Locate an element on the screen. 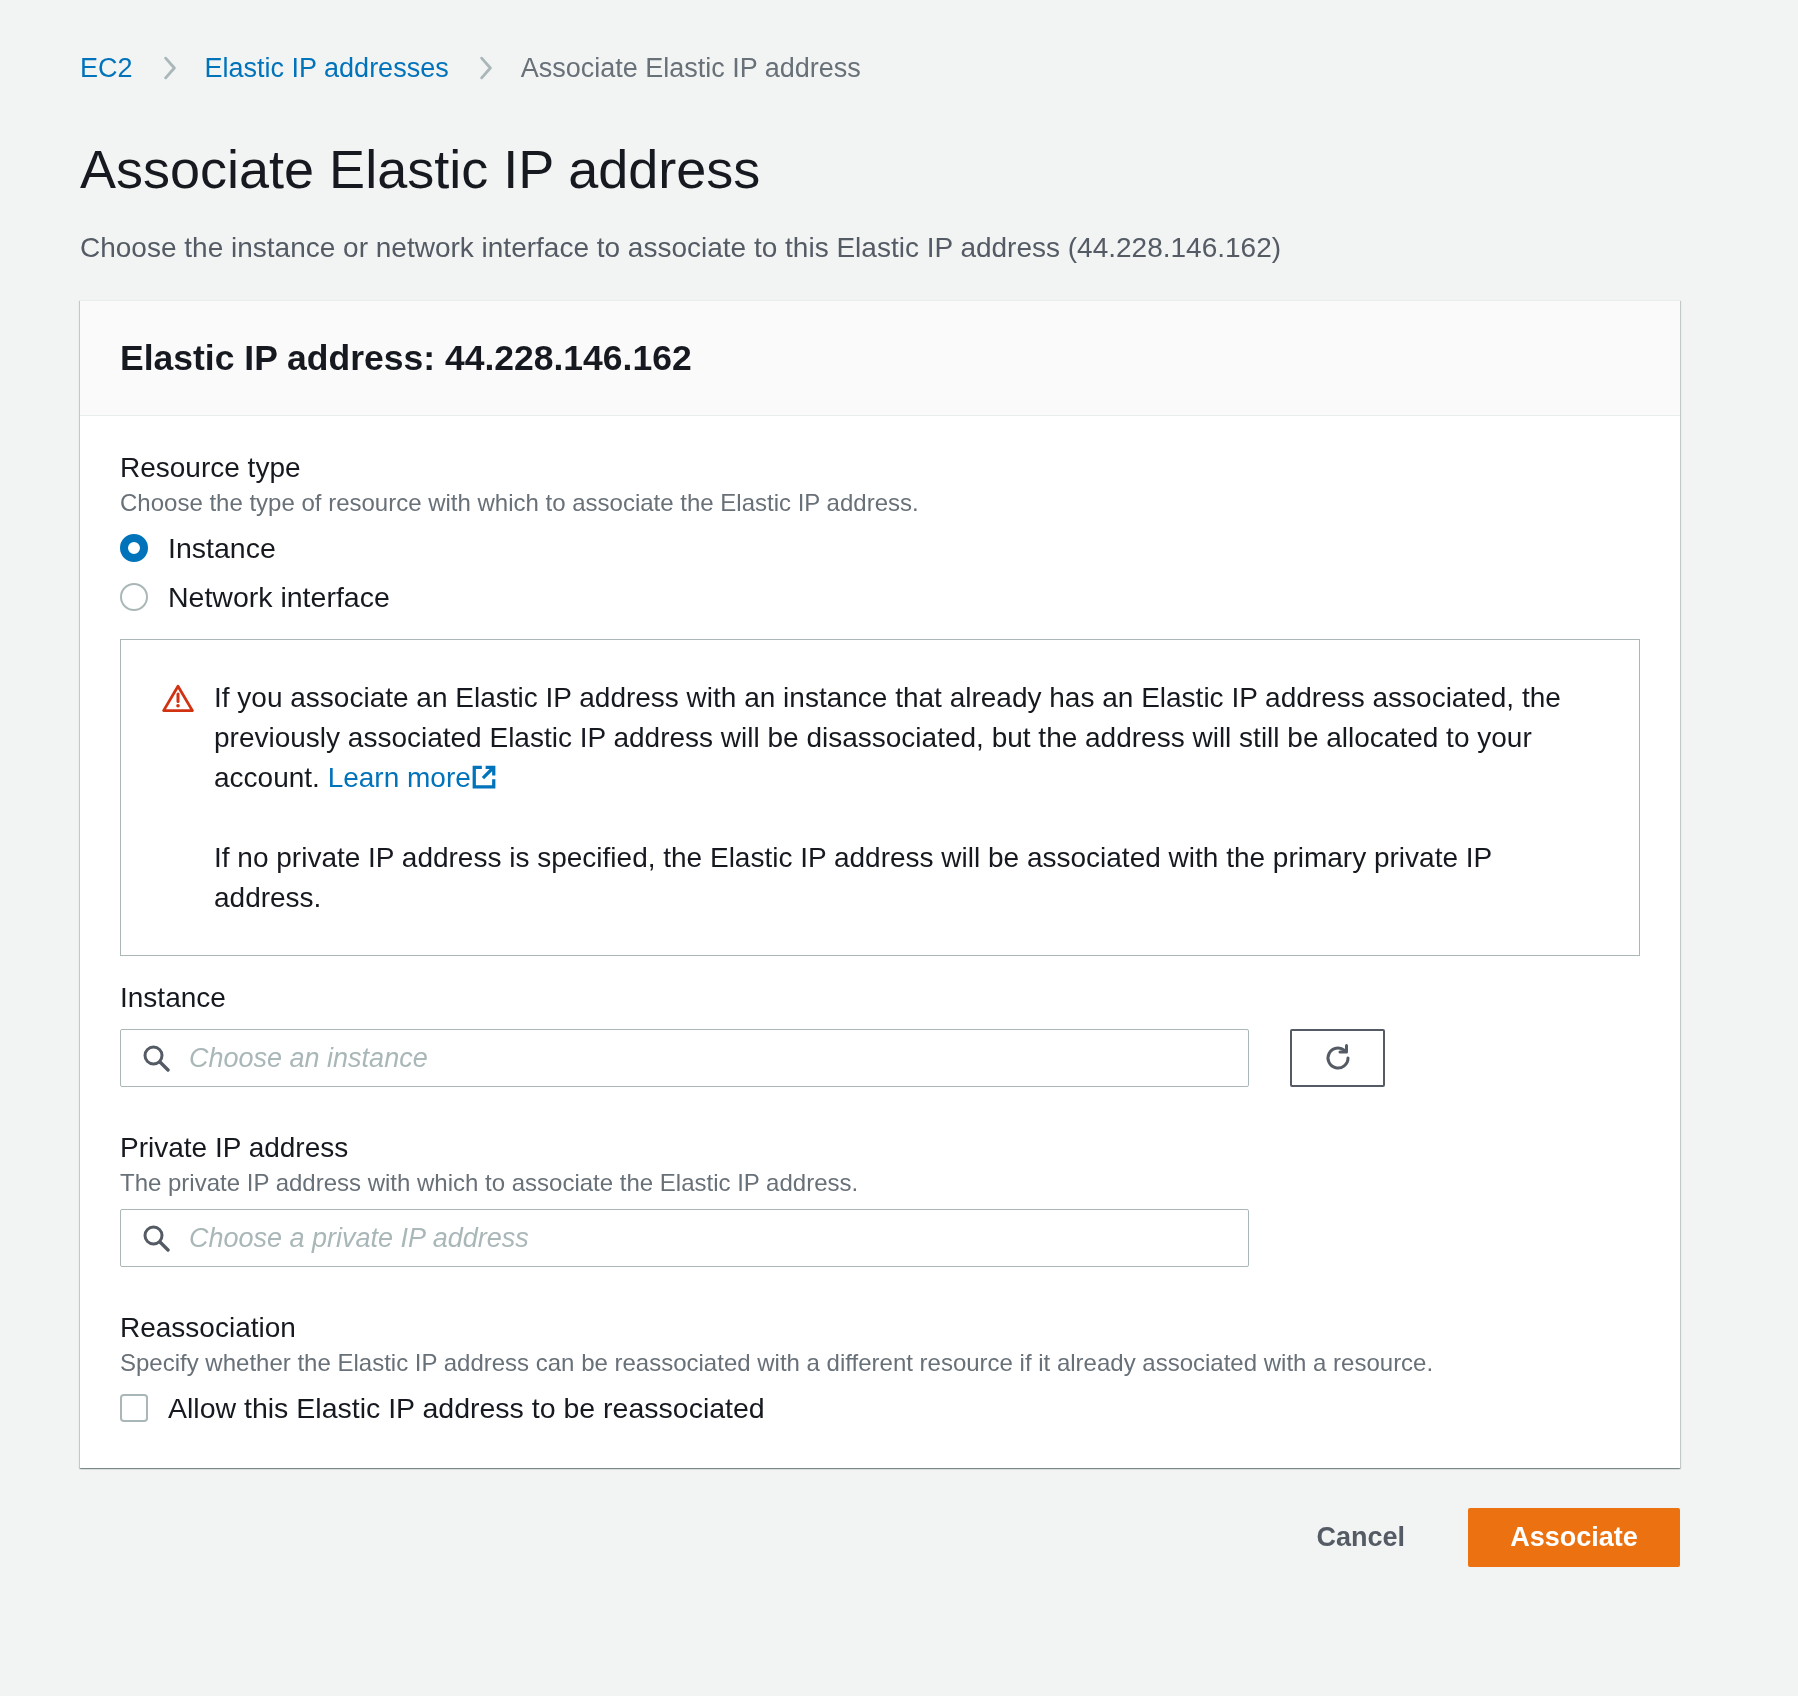 Image resolution: width=1798 pixels, height=1696 pixels. private-ip-search-field: Choose a private IP address is located at coordinates (684, 1238).